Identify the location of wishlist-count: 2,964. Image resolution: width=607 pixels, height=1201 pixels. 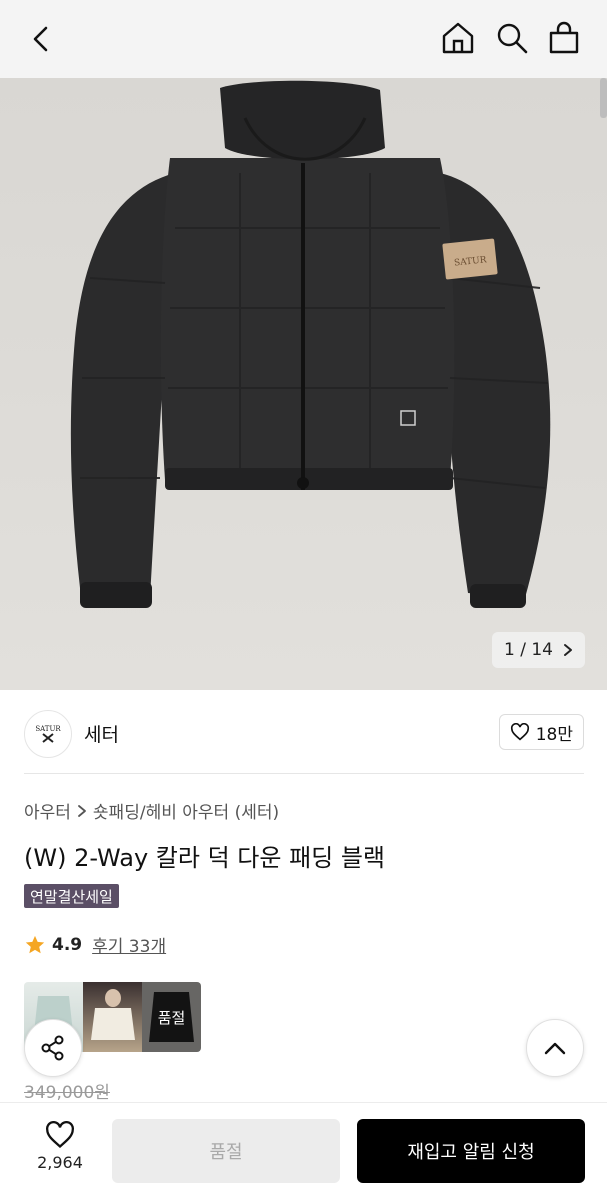
(60, 1162).